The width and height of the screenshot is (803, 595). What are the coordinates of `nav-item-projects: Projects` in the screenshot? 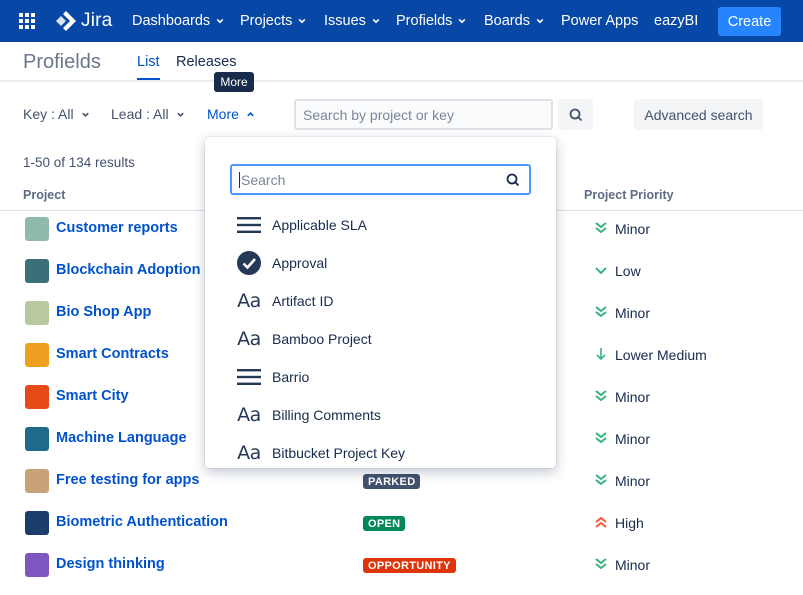 It's located at (273, 21).